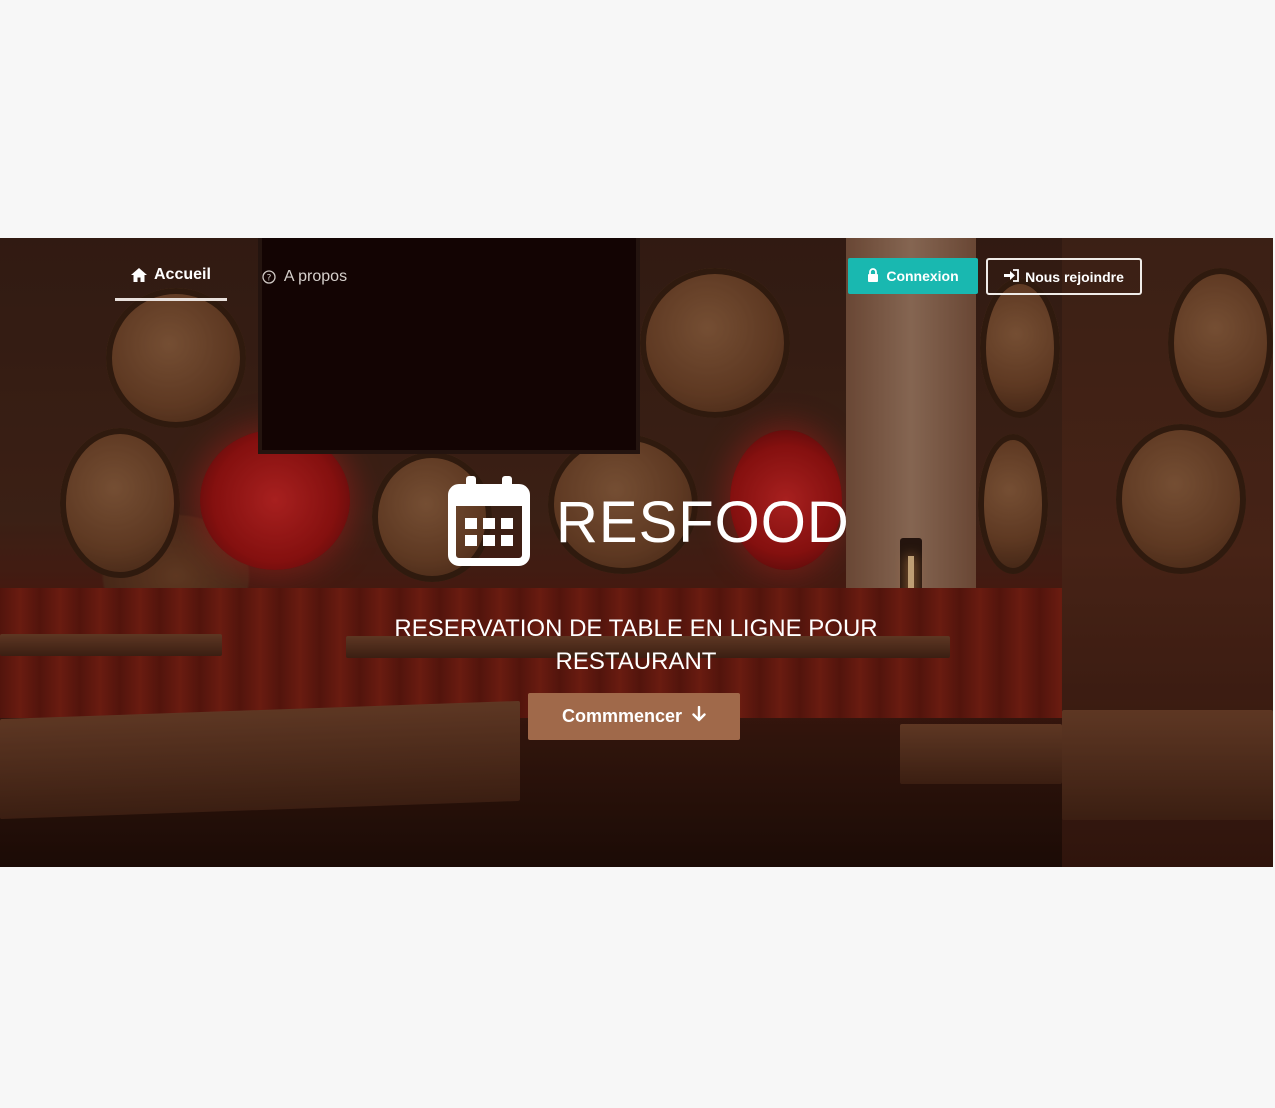 The width and height of the screenshot is (1275, 1108). I want to click on calendar-icon, so click(489, 522).